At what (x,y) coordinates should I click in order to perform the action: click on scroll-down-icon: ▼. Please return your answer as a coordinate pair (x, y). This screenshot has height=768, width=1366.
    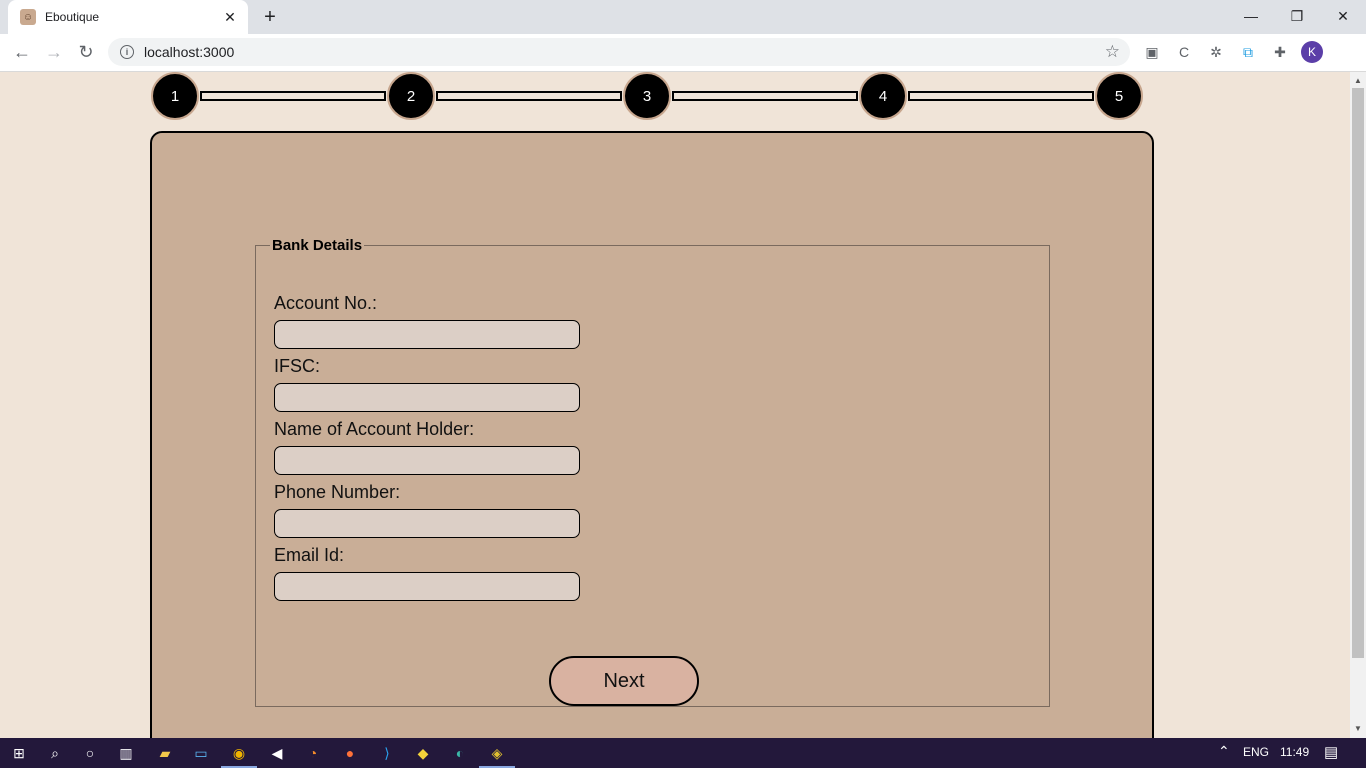
    Looking at the image, I should click on (1358, 728).